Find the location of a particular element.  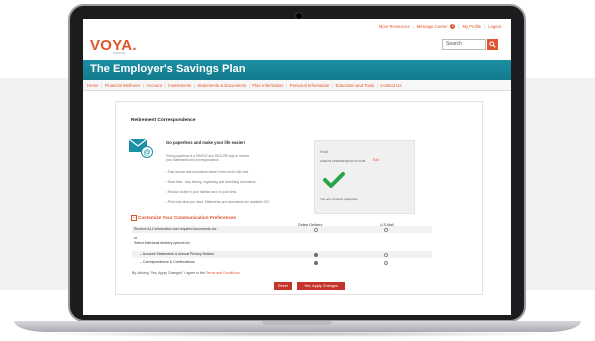

option-label: – Correspondence & Confirmations is located at coordinates (167, 262).